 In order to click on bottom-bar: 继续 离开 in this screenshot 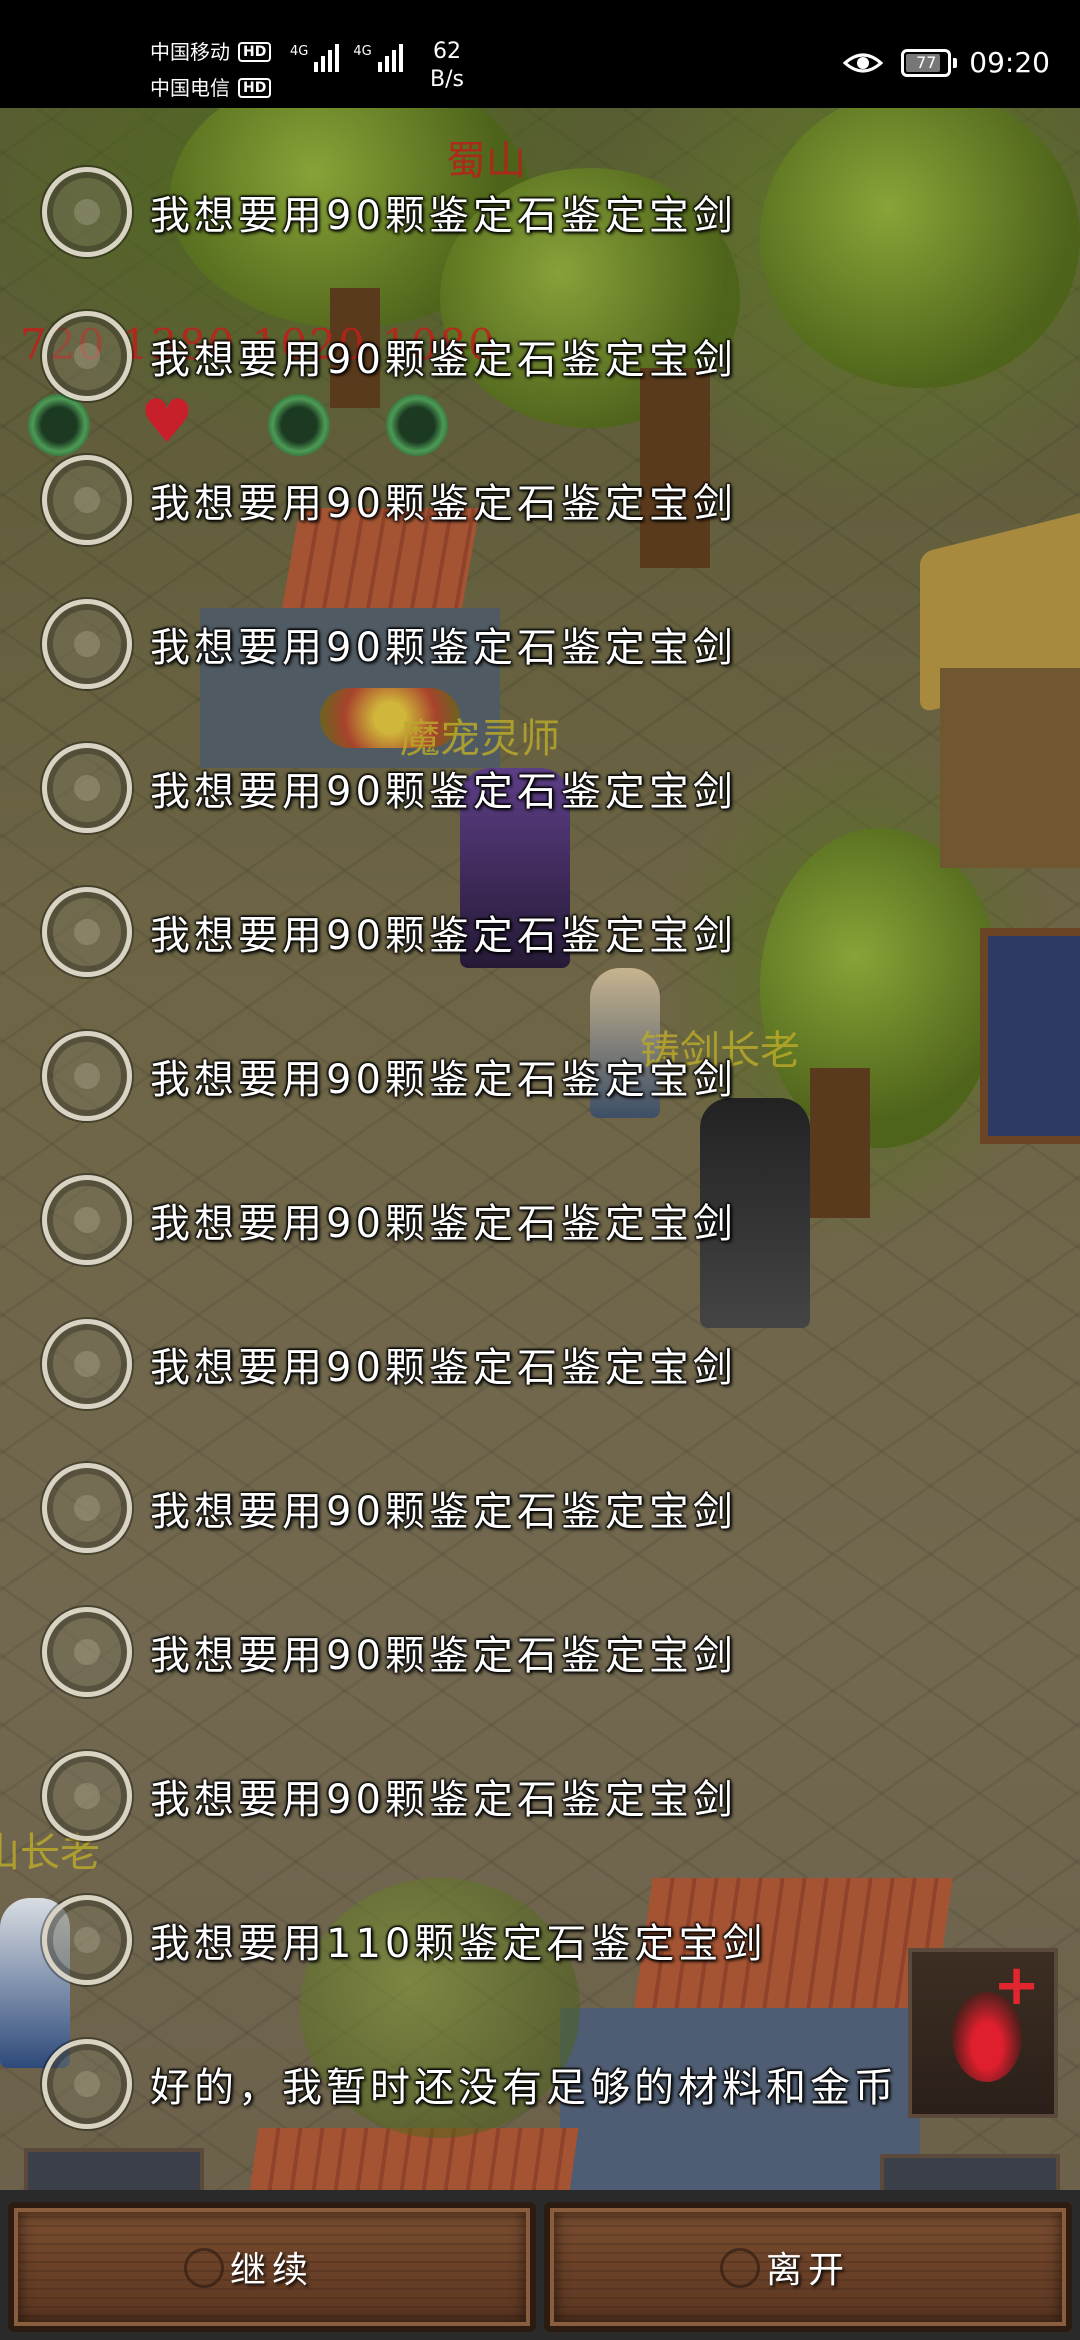, I will do `click(540, 2265)`.